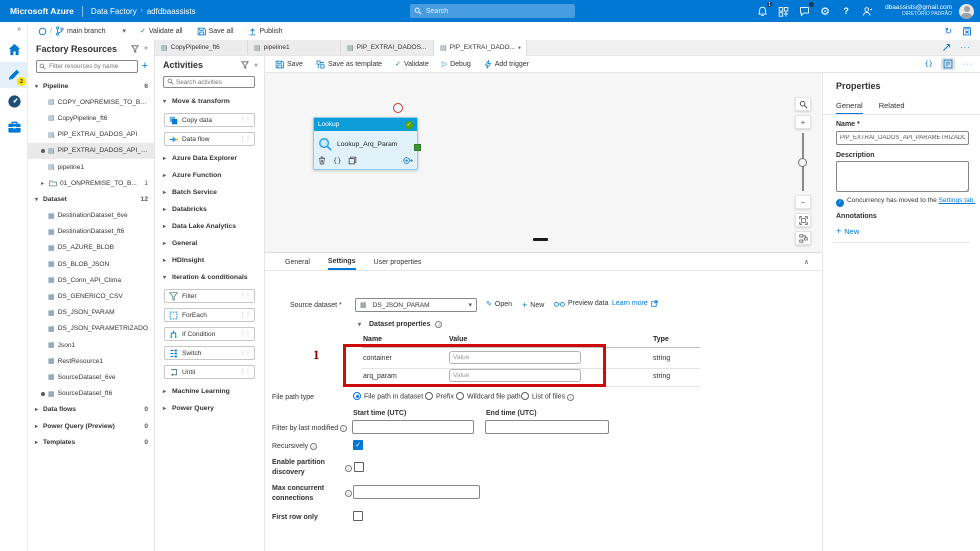  Describe the element at coordinates (209, 334) in the screenshot. I see `activity-chip-if-condition: If Condition ⋮⋮` at that location.